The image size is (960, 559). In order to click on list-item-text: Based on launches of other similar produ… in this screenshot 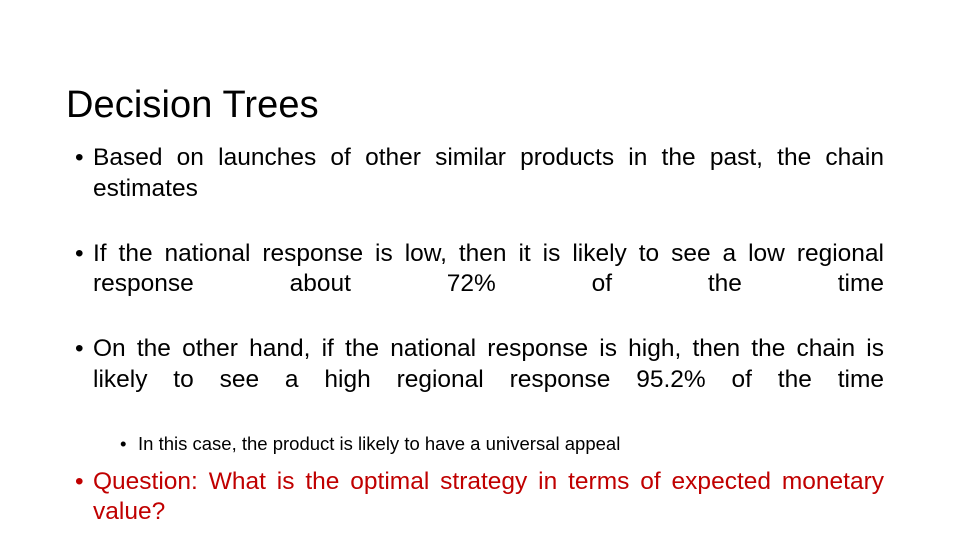, I will do `click(488, 173)`.